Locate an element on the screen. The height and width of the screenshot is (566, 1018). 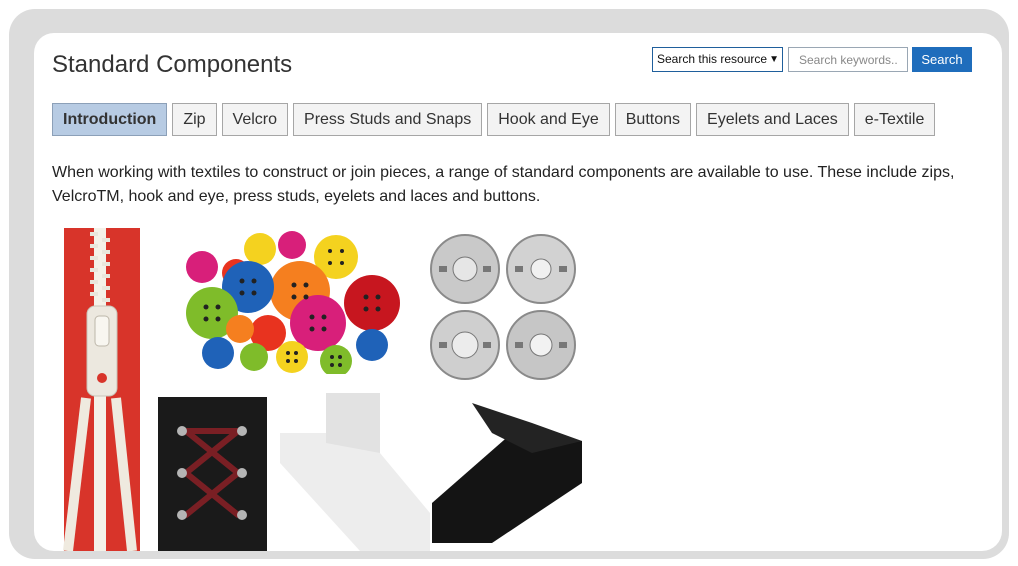
tab-buttons: Buttons is located at coordinates (653, 119).